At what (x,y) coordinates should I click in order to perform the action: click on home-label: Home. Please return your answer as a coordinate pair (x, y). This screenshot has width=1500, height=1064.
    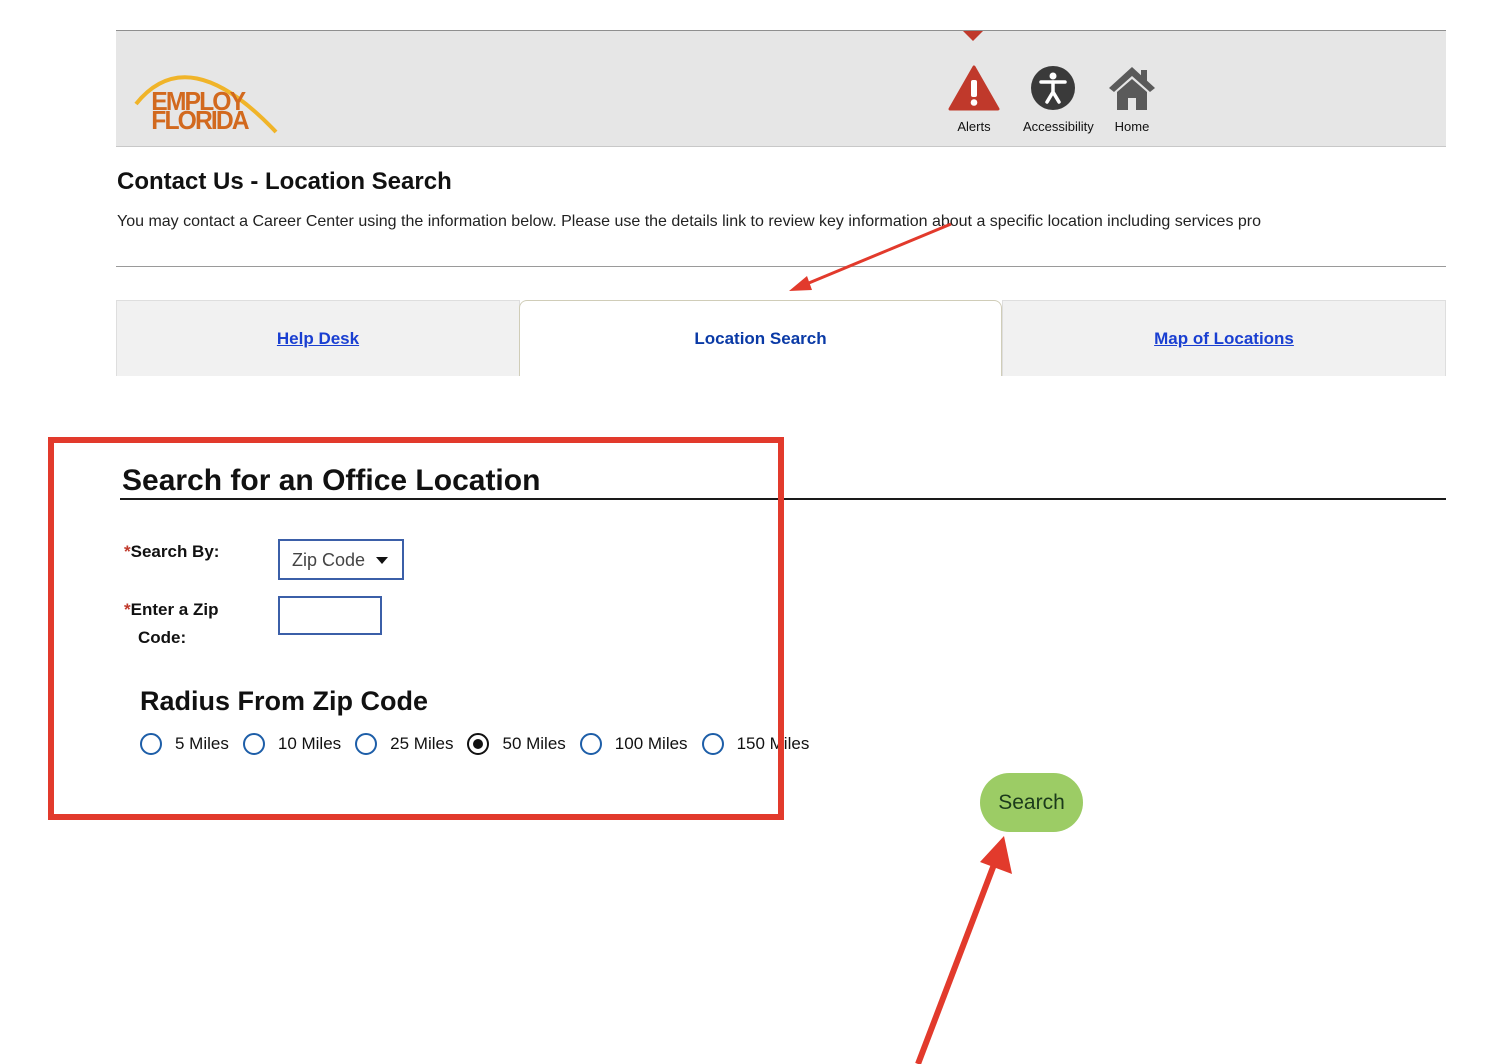
    Looking at the image, I should click on (1132, 126).